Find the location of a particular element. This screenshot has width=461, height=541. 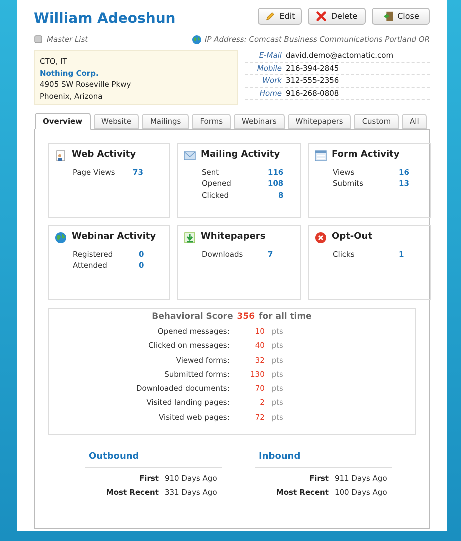

card-title: Webinar Activity is located at coordinates (114, 237).